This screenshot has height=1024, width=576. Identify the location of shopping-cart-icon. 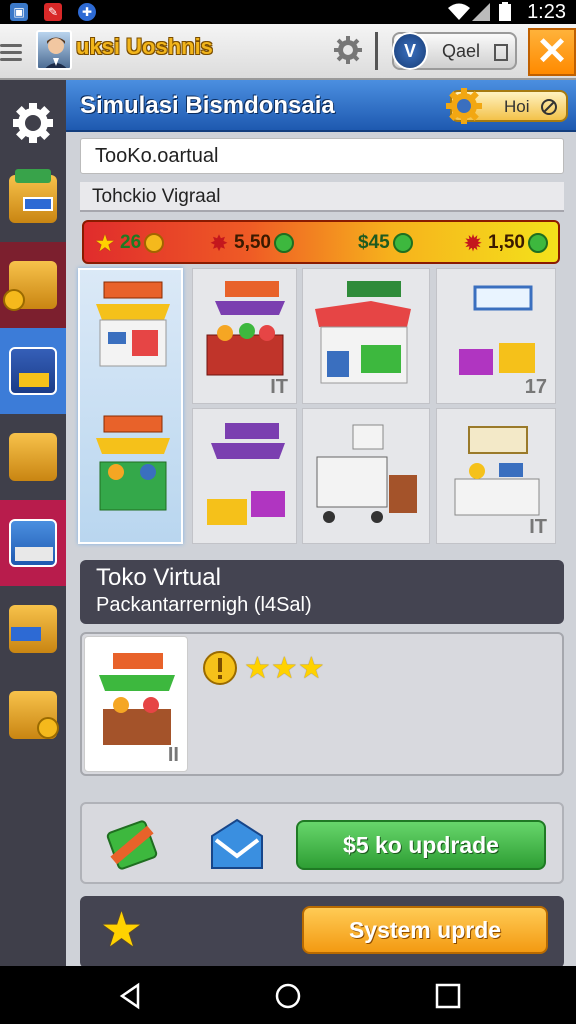
(366, 473).